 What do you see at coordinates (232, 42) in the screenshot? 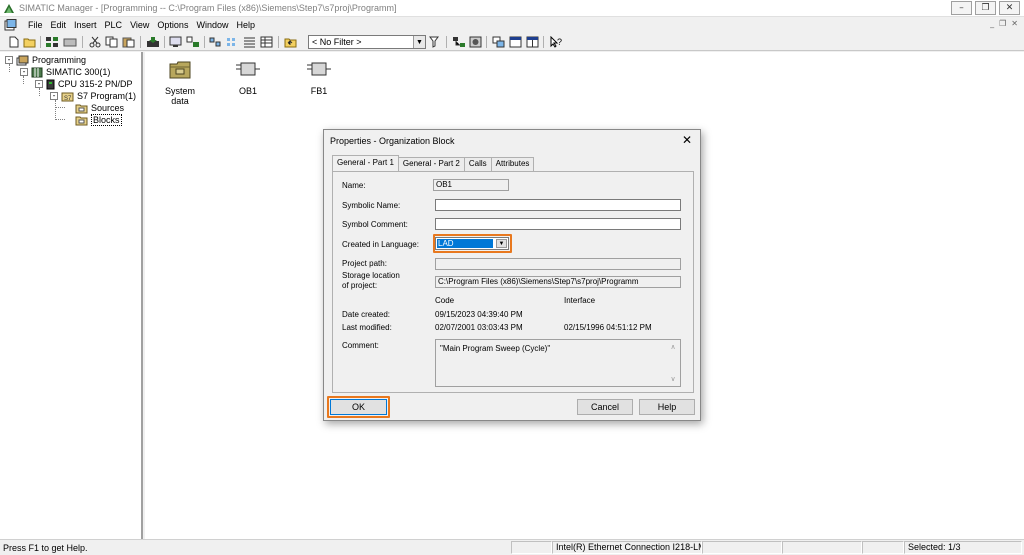
I see `small-icons-icon` at bounding box center [232, 42].